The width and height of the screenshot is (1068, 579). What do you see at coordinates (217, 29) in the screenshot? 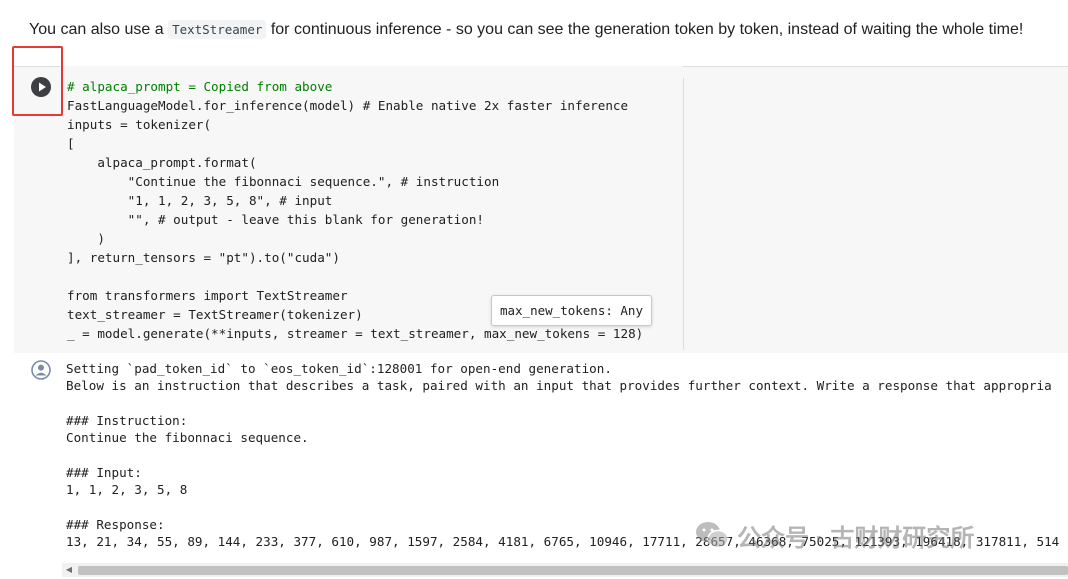
I see `intro-code-textstreamer: TextStreamer` at bounding box center [217, 29].